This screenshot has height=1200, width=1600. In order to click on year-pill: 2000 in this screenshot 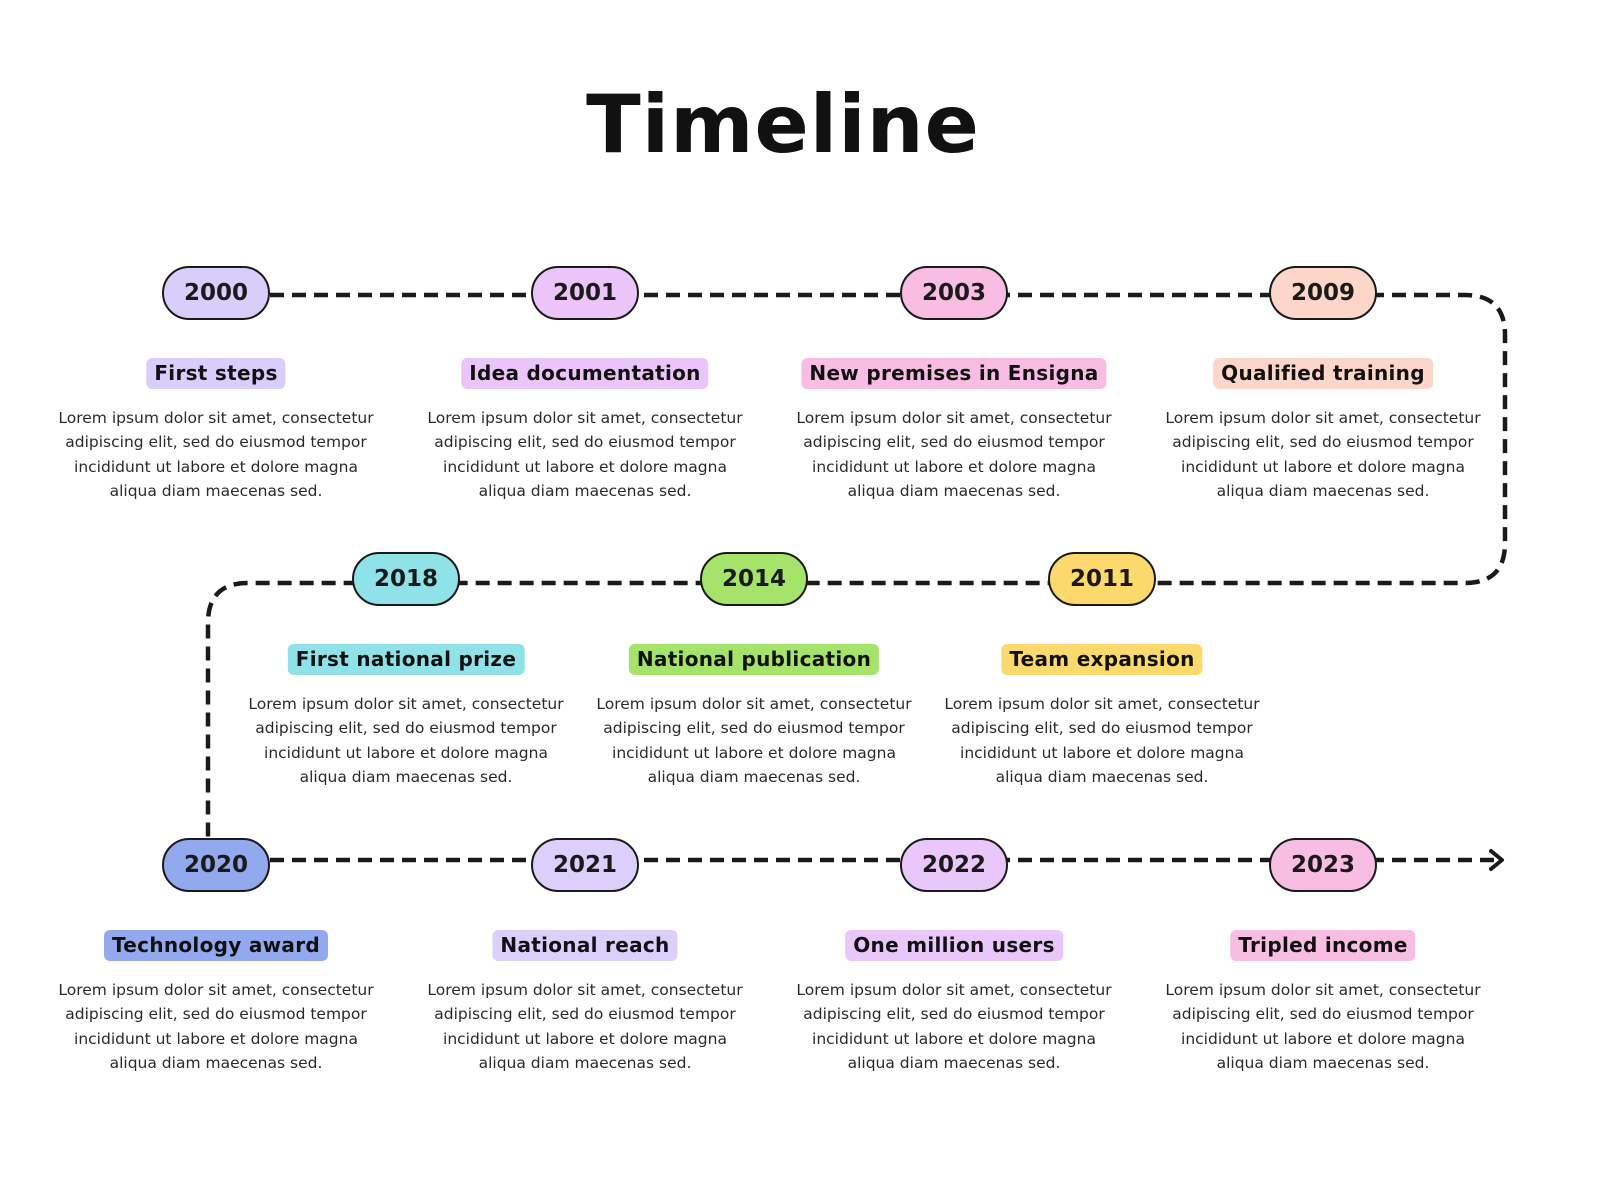, I will do `click(216, 293)`.